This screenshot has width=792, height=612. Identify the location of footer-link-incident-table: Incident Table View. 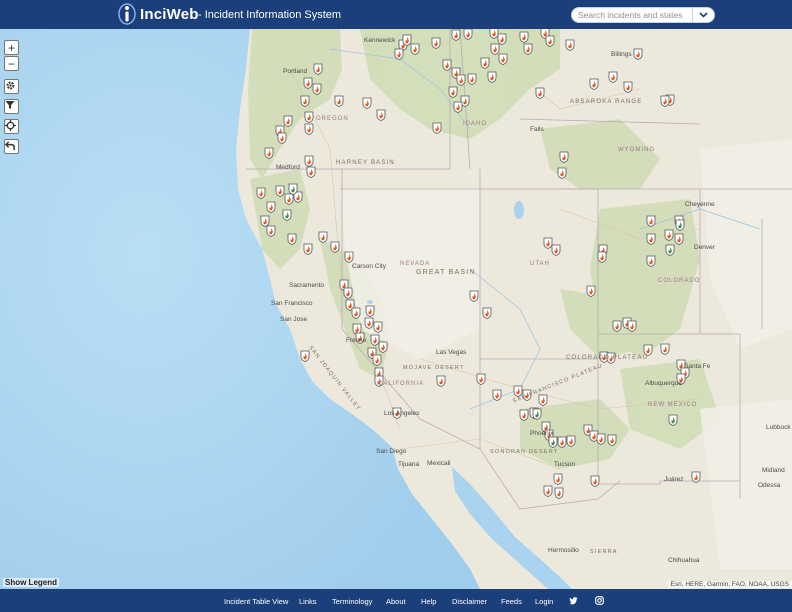
(256, 601).